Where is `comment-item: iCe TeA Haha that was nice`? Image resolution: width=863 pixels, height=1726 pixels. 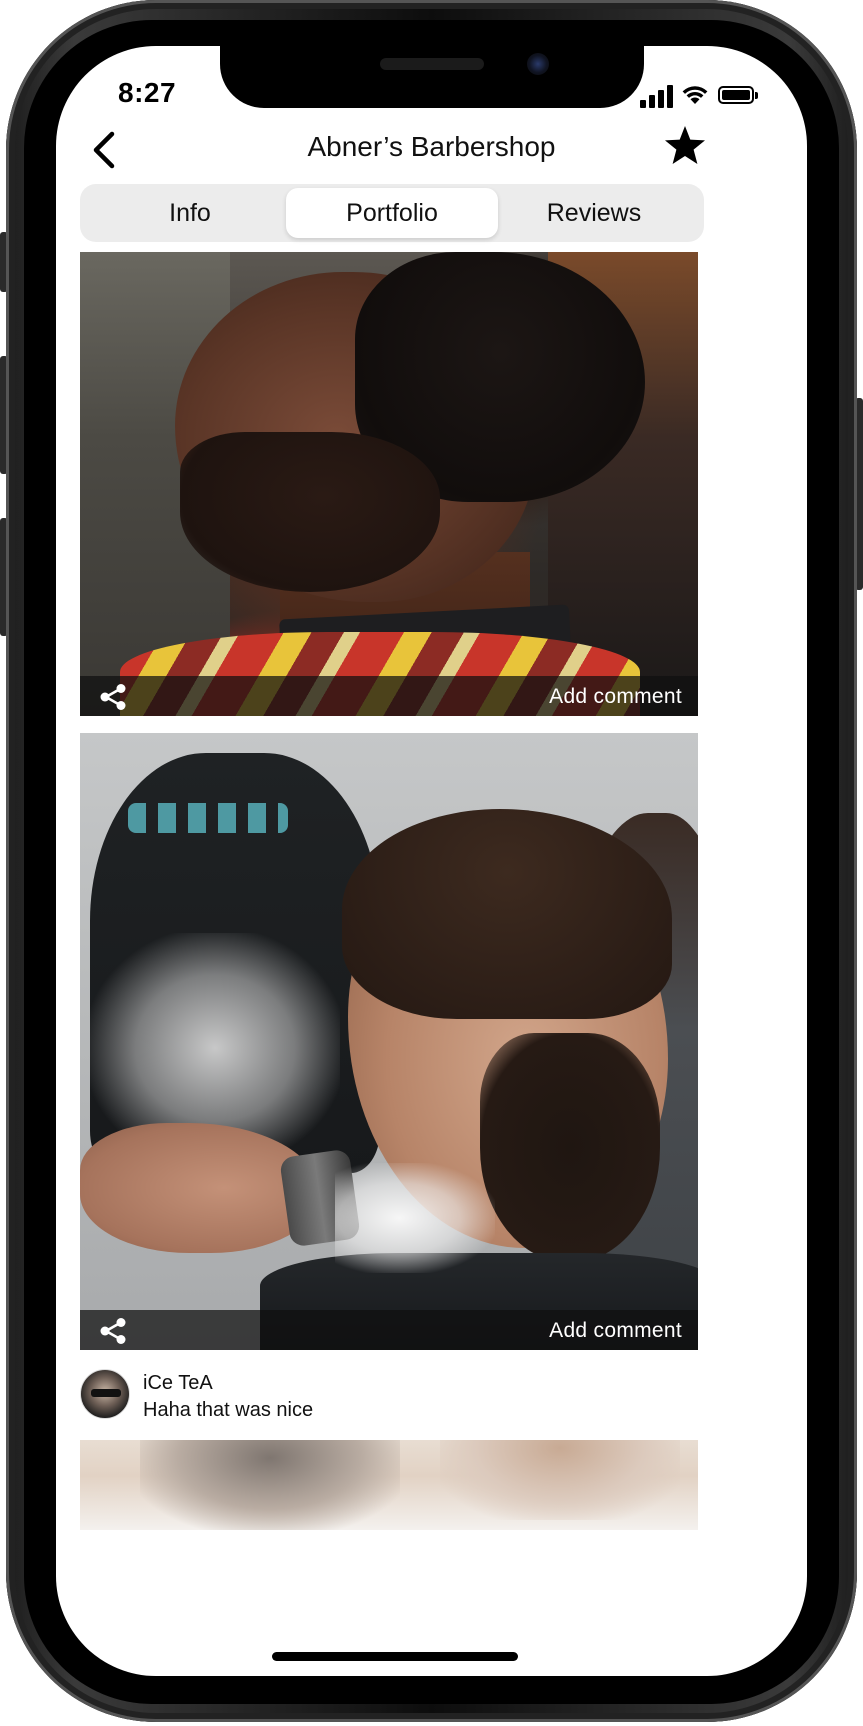 comment-item: iCe TeA Haha that was nice is located at coordinates (389, 1394).